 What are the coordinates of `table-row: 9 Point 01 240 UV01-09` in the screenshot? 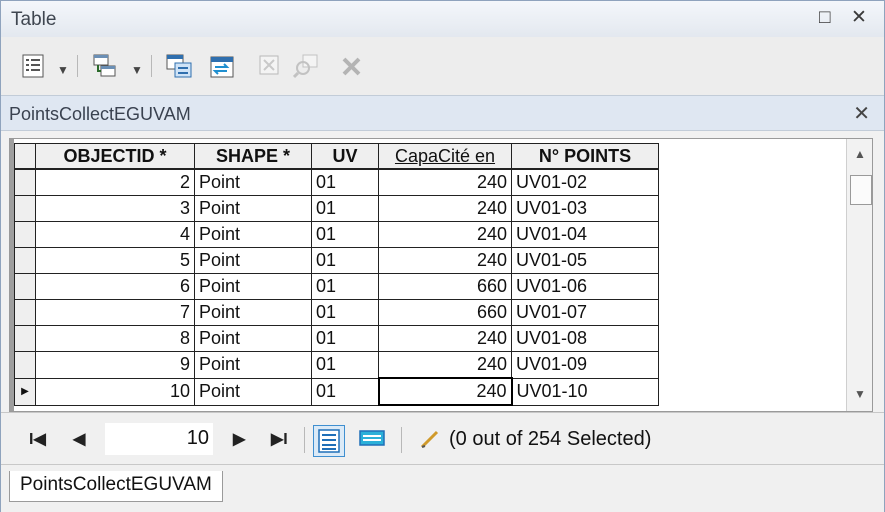 It's located at (336, 365).